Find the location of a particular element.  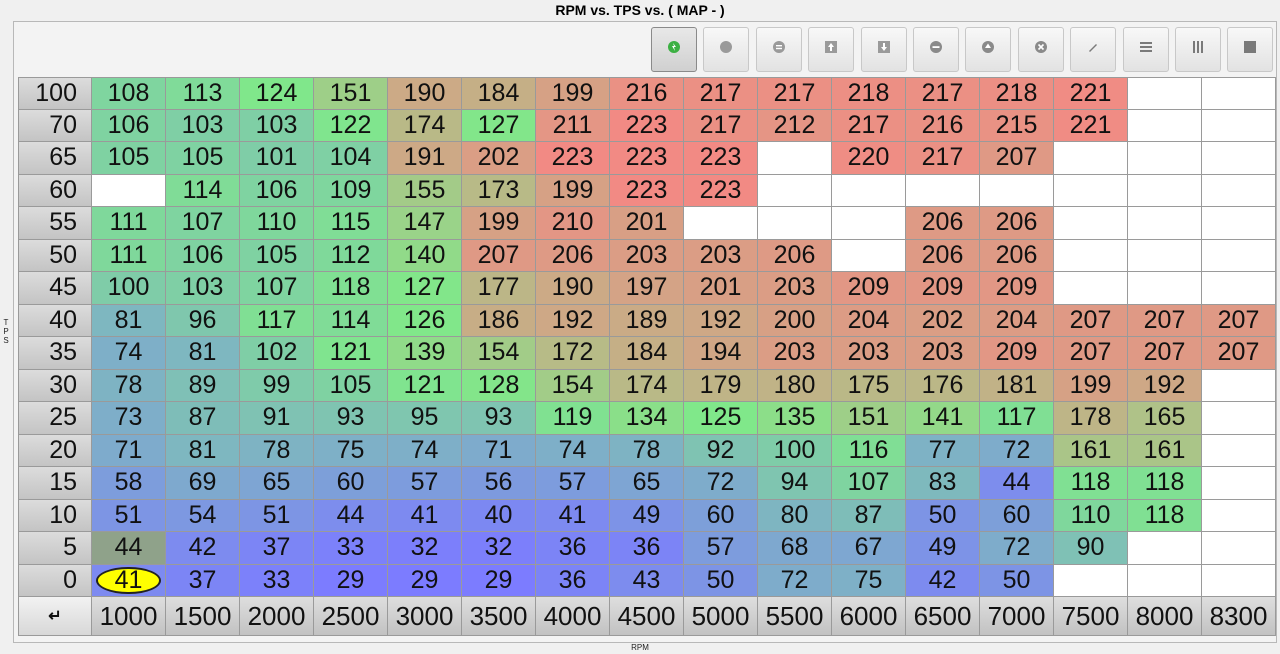

table-cell: 80 is located at coordinates (795, 515).